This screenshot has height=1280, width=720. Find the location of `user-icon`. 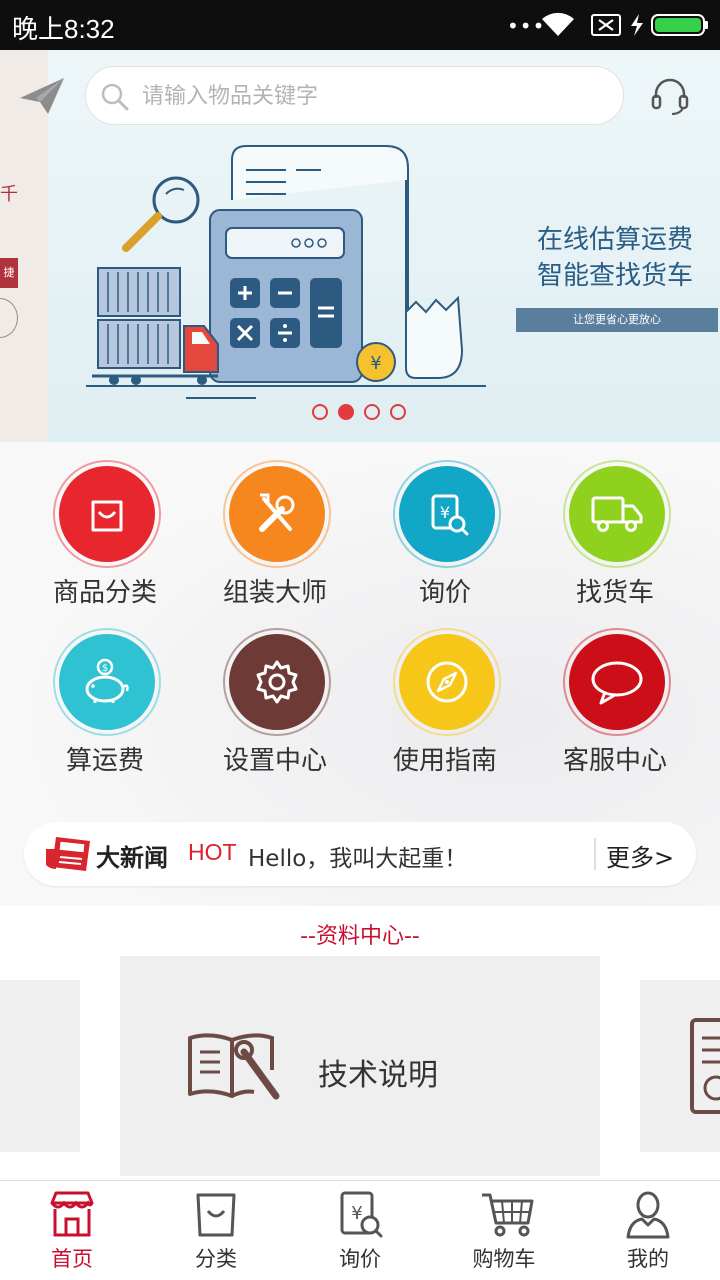

user-icon is located at coordinates (648, 1215).